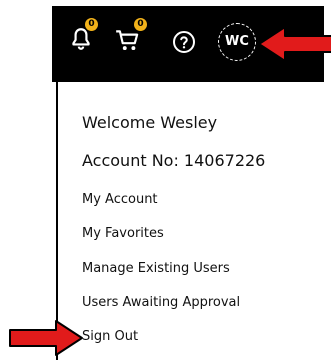 This screenshot has width=331, height=360. What do you see at coordinates (91, 24) in the screenshot?
I see `notifications-badge: 0` at bounding box center [91, 24].